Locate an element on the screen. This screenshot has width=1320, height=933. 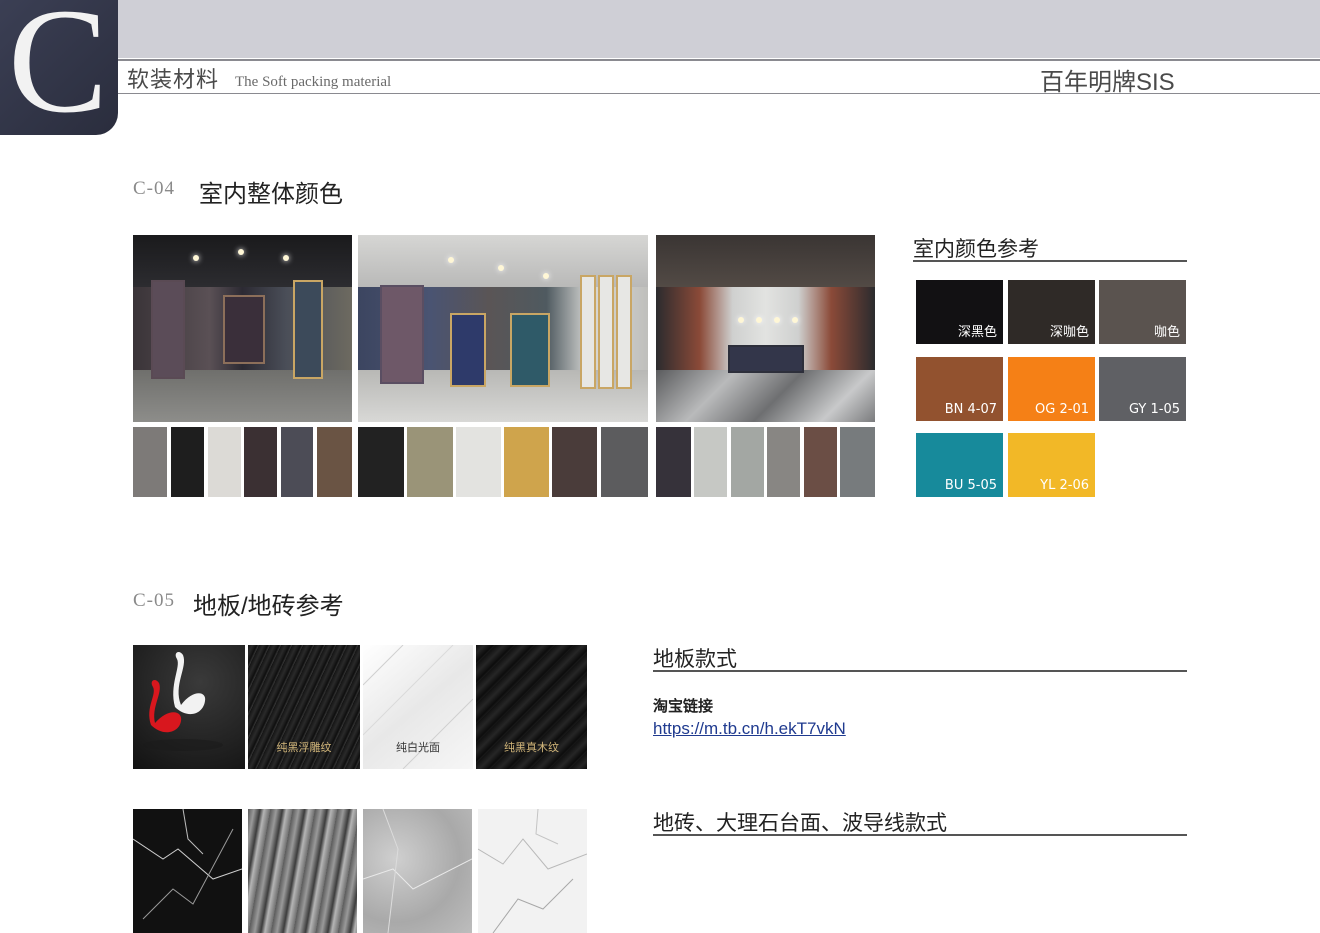
header-title-cn: 软装材料 is located at coordinates (173, 79).